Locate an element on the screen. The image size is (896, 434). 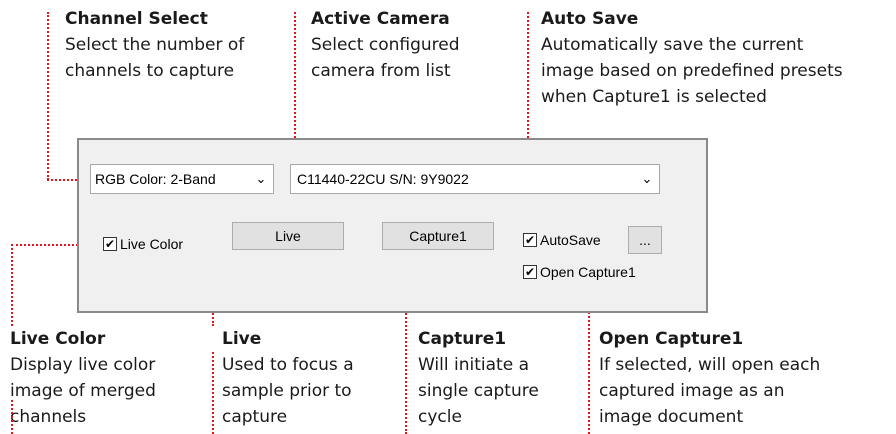
autosave-label: AutoSave is located at coordinates (570, 240).